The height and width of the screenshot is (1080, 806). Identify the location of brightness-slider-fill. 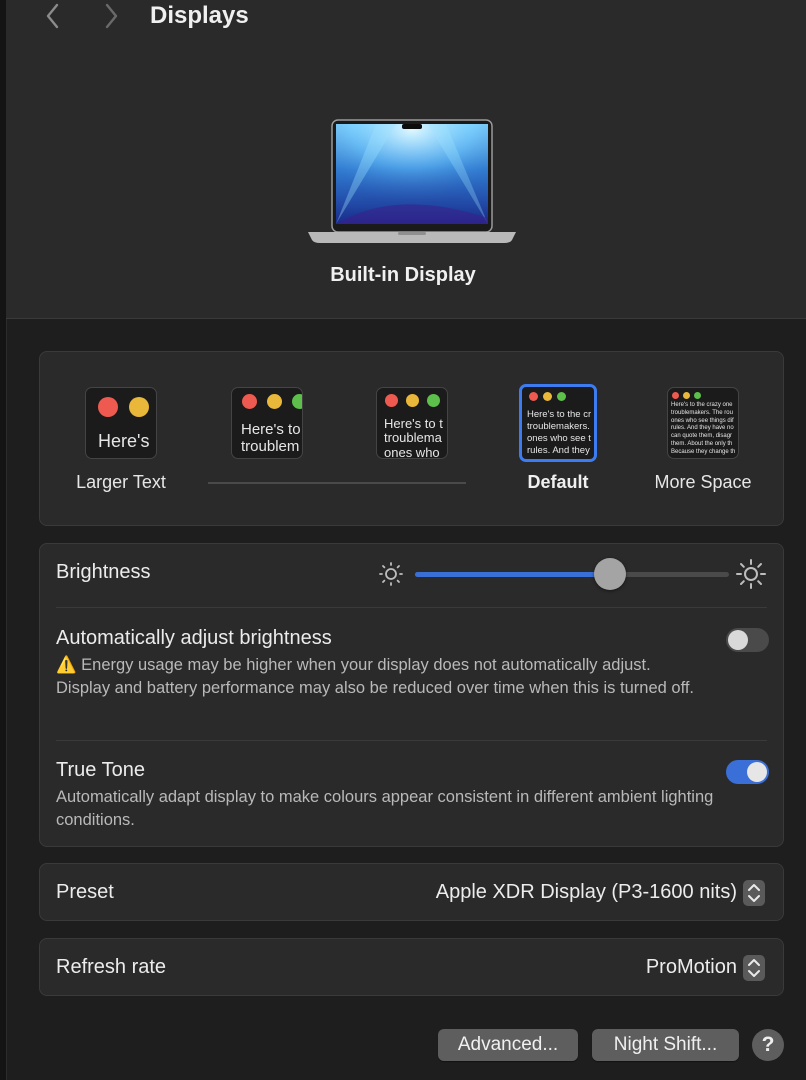
(512, 574).